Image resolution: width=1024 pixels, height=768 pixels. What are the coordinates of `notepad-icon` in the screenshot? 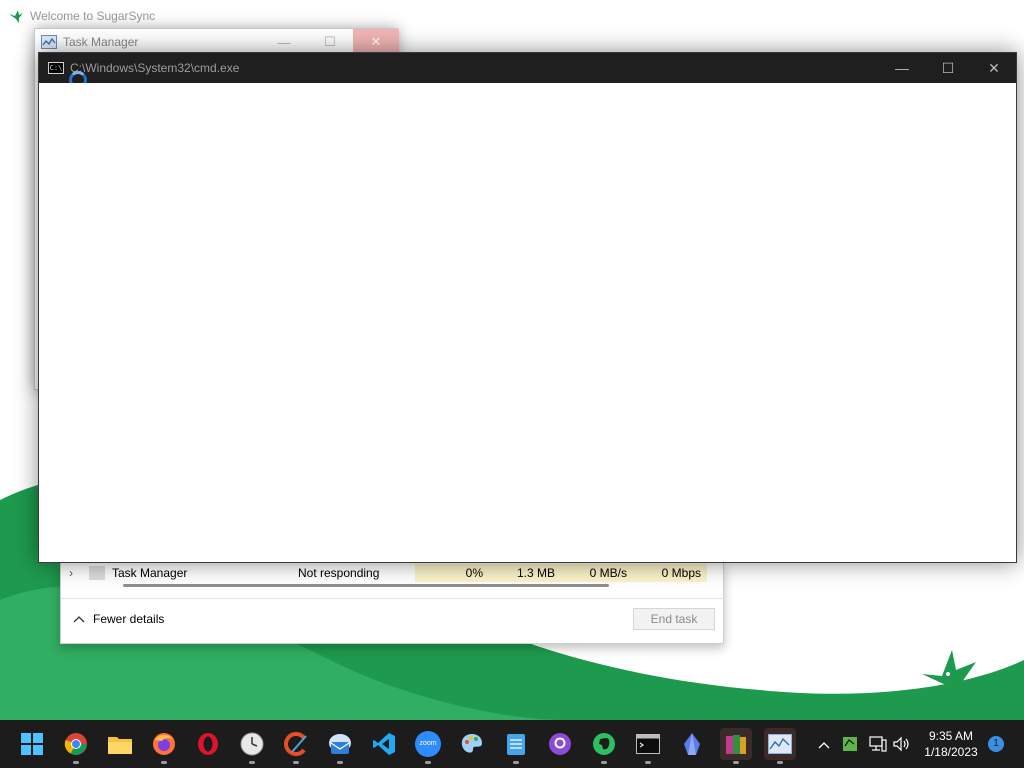 It's located at (516, 744).